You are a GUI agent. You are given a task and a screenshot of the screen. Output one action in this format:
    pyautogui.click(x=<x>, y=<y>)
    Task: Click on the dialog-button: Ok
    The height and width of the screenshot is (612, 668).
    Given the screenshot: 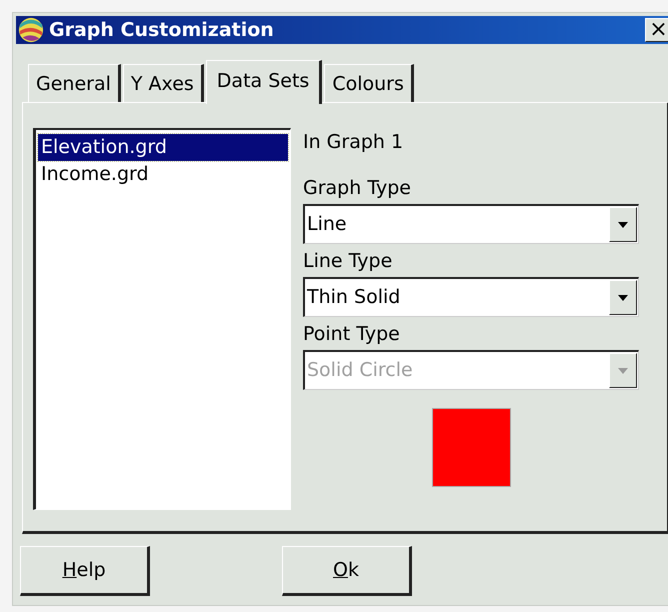 What is the action you would take?
    pyautogui.click(x=347, y=571)
    